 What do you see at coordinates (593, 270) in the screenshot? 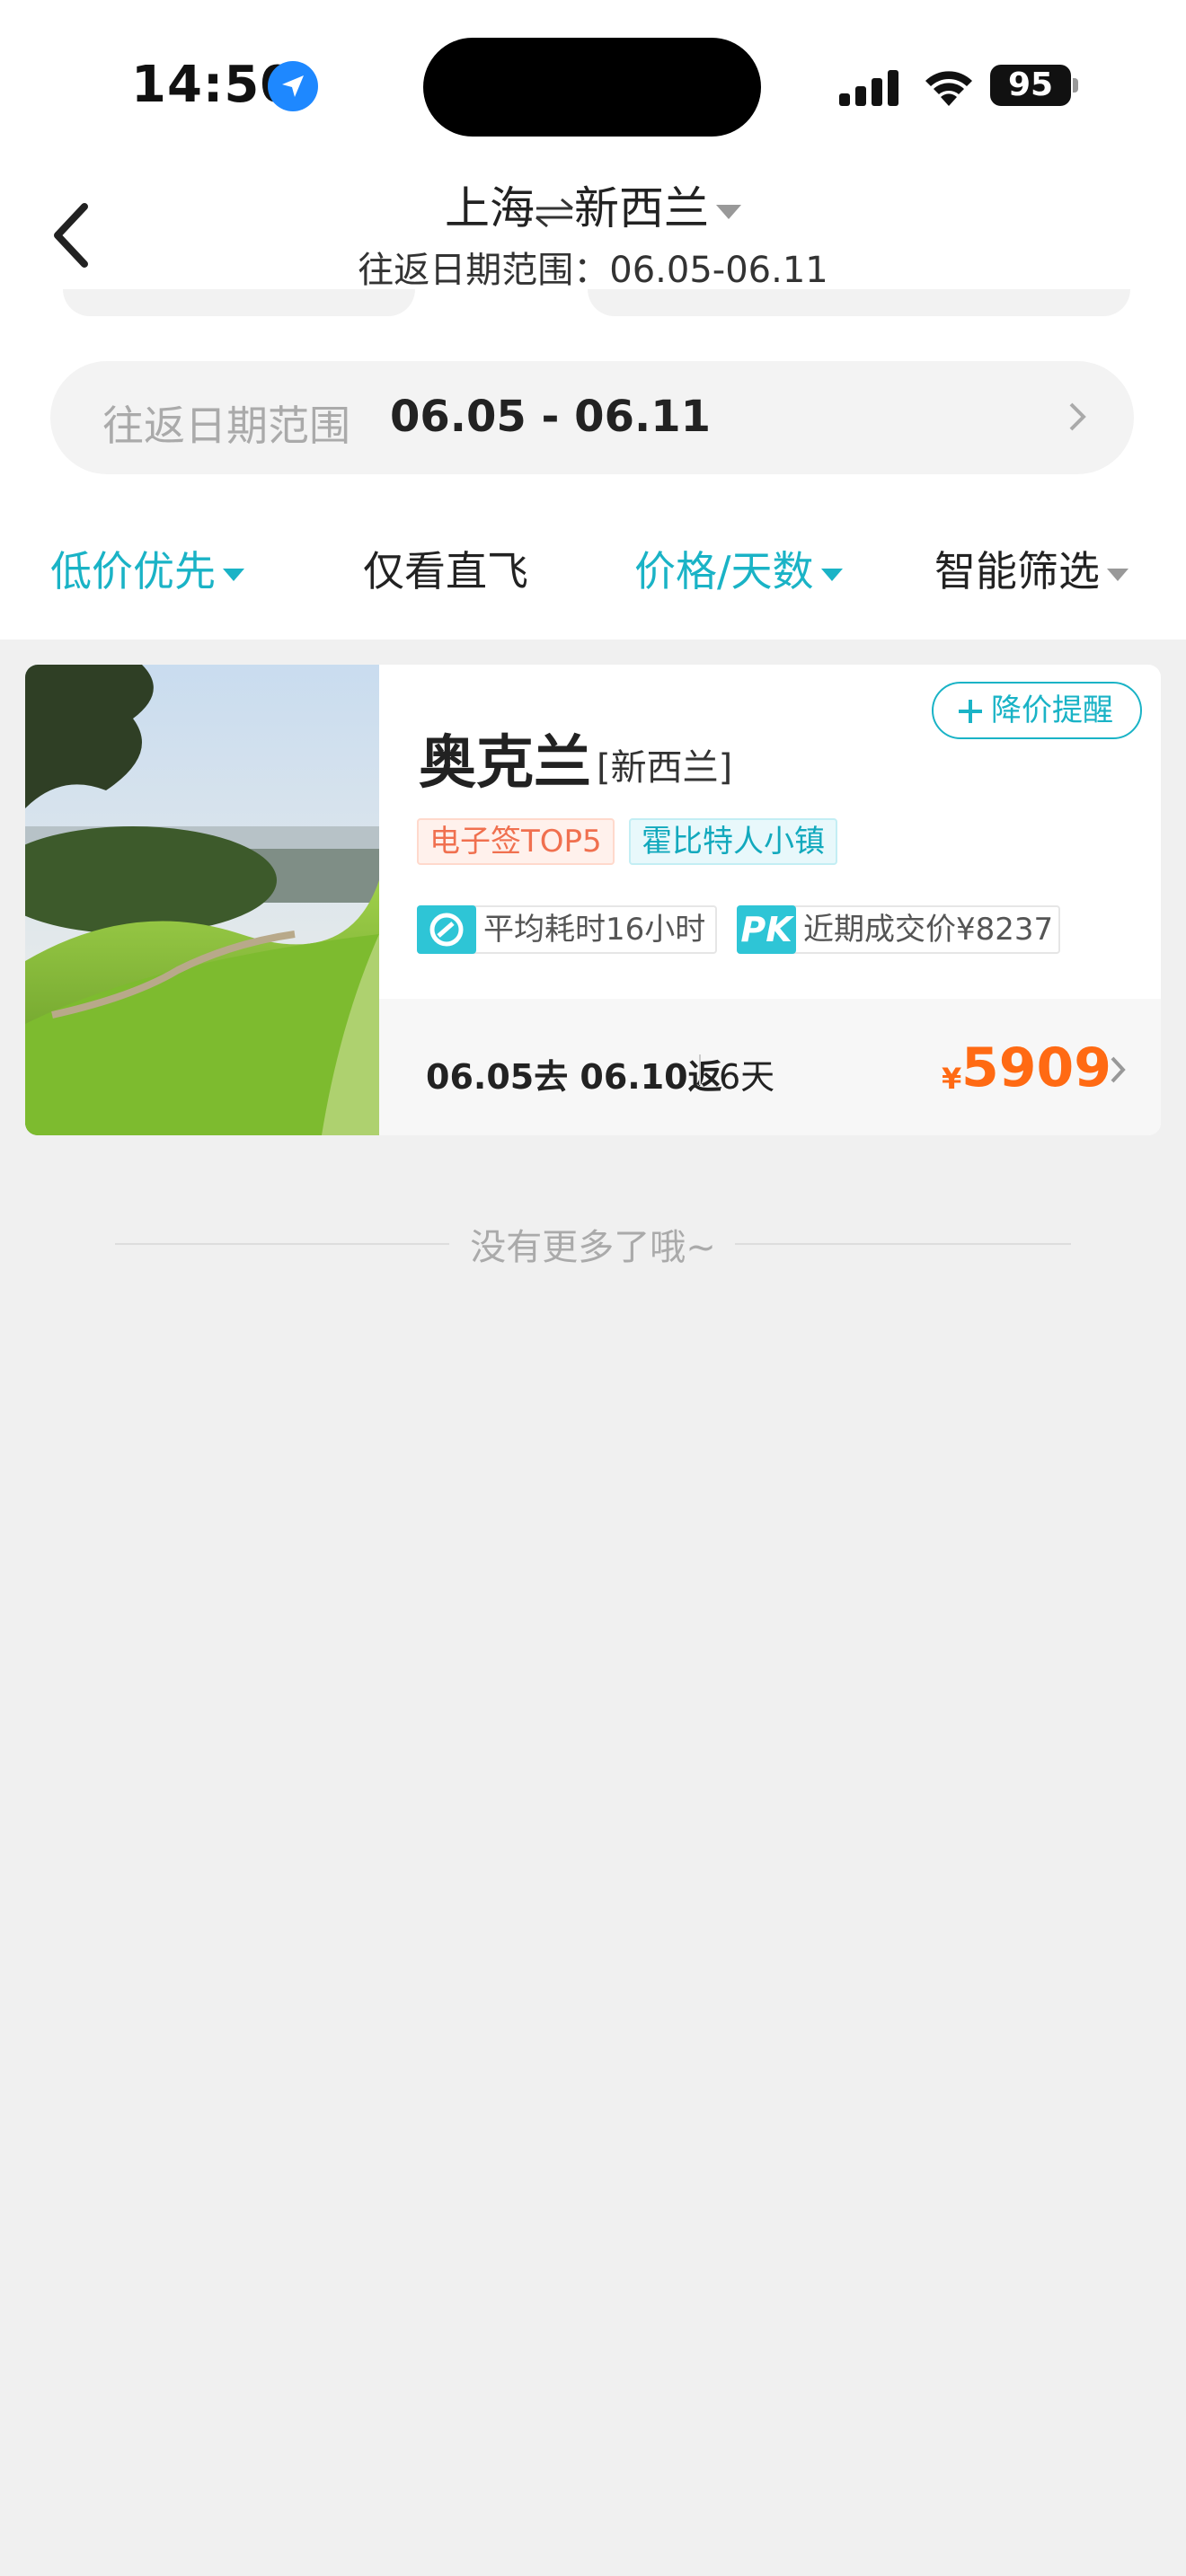
I see `route-date-subtitle: 往返日期范围：06.05-06.11` at bounding box center [593, 270].